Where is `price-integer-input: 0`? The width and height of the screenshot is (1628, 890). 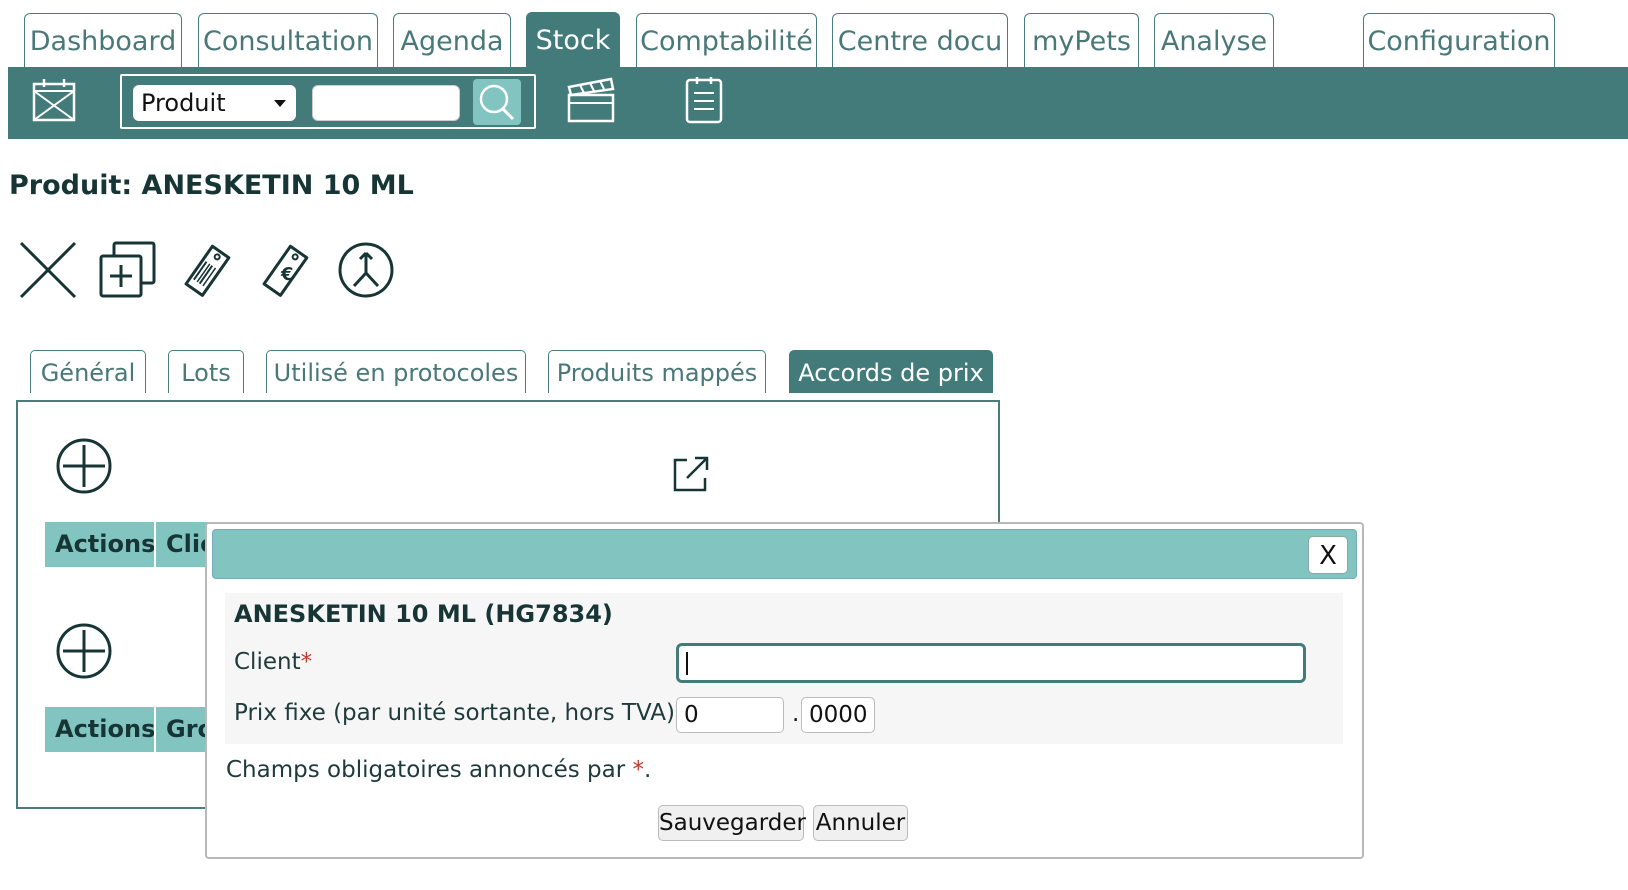 price-integer-input: 0 is located at coordinates (730, 715).